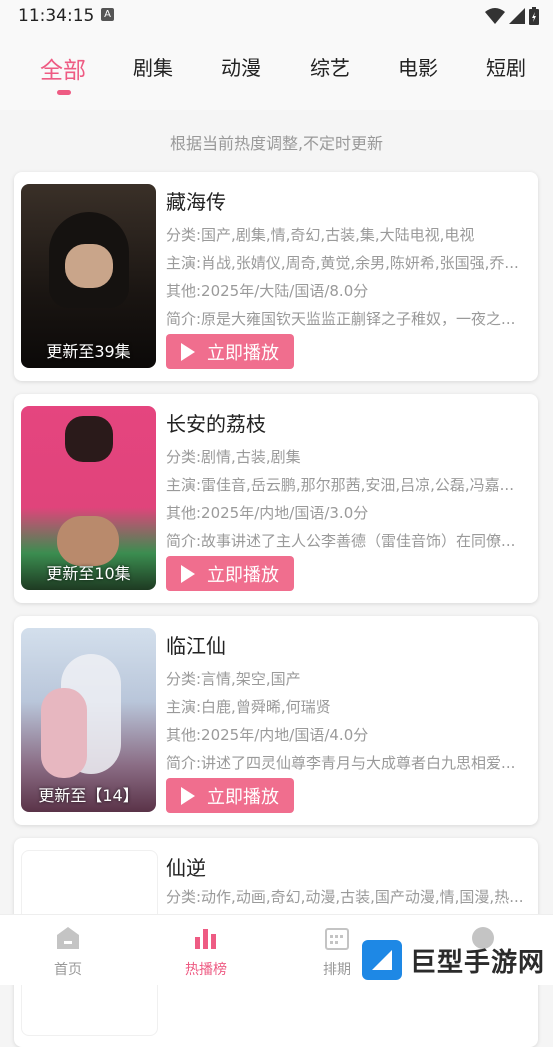 This screenshot has height=1047, width=553. What do you see at coordinates (205, 939) in the screenshot?
I see `bar-chart-icon` at bounding box center [205, 939].